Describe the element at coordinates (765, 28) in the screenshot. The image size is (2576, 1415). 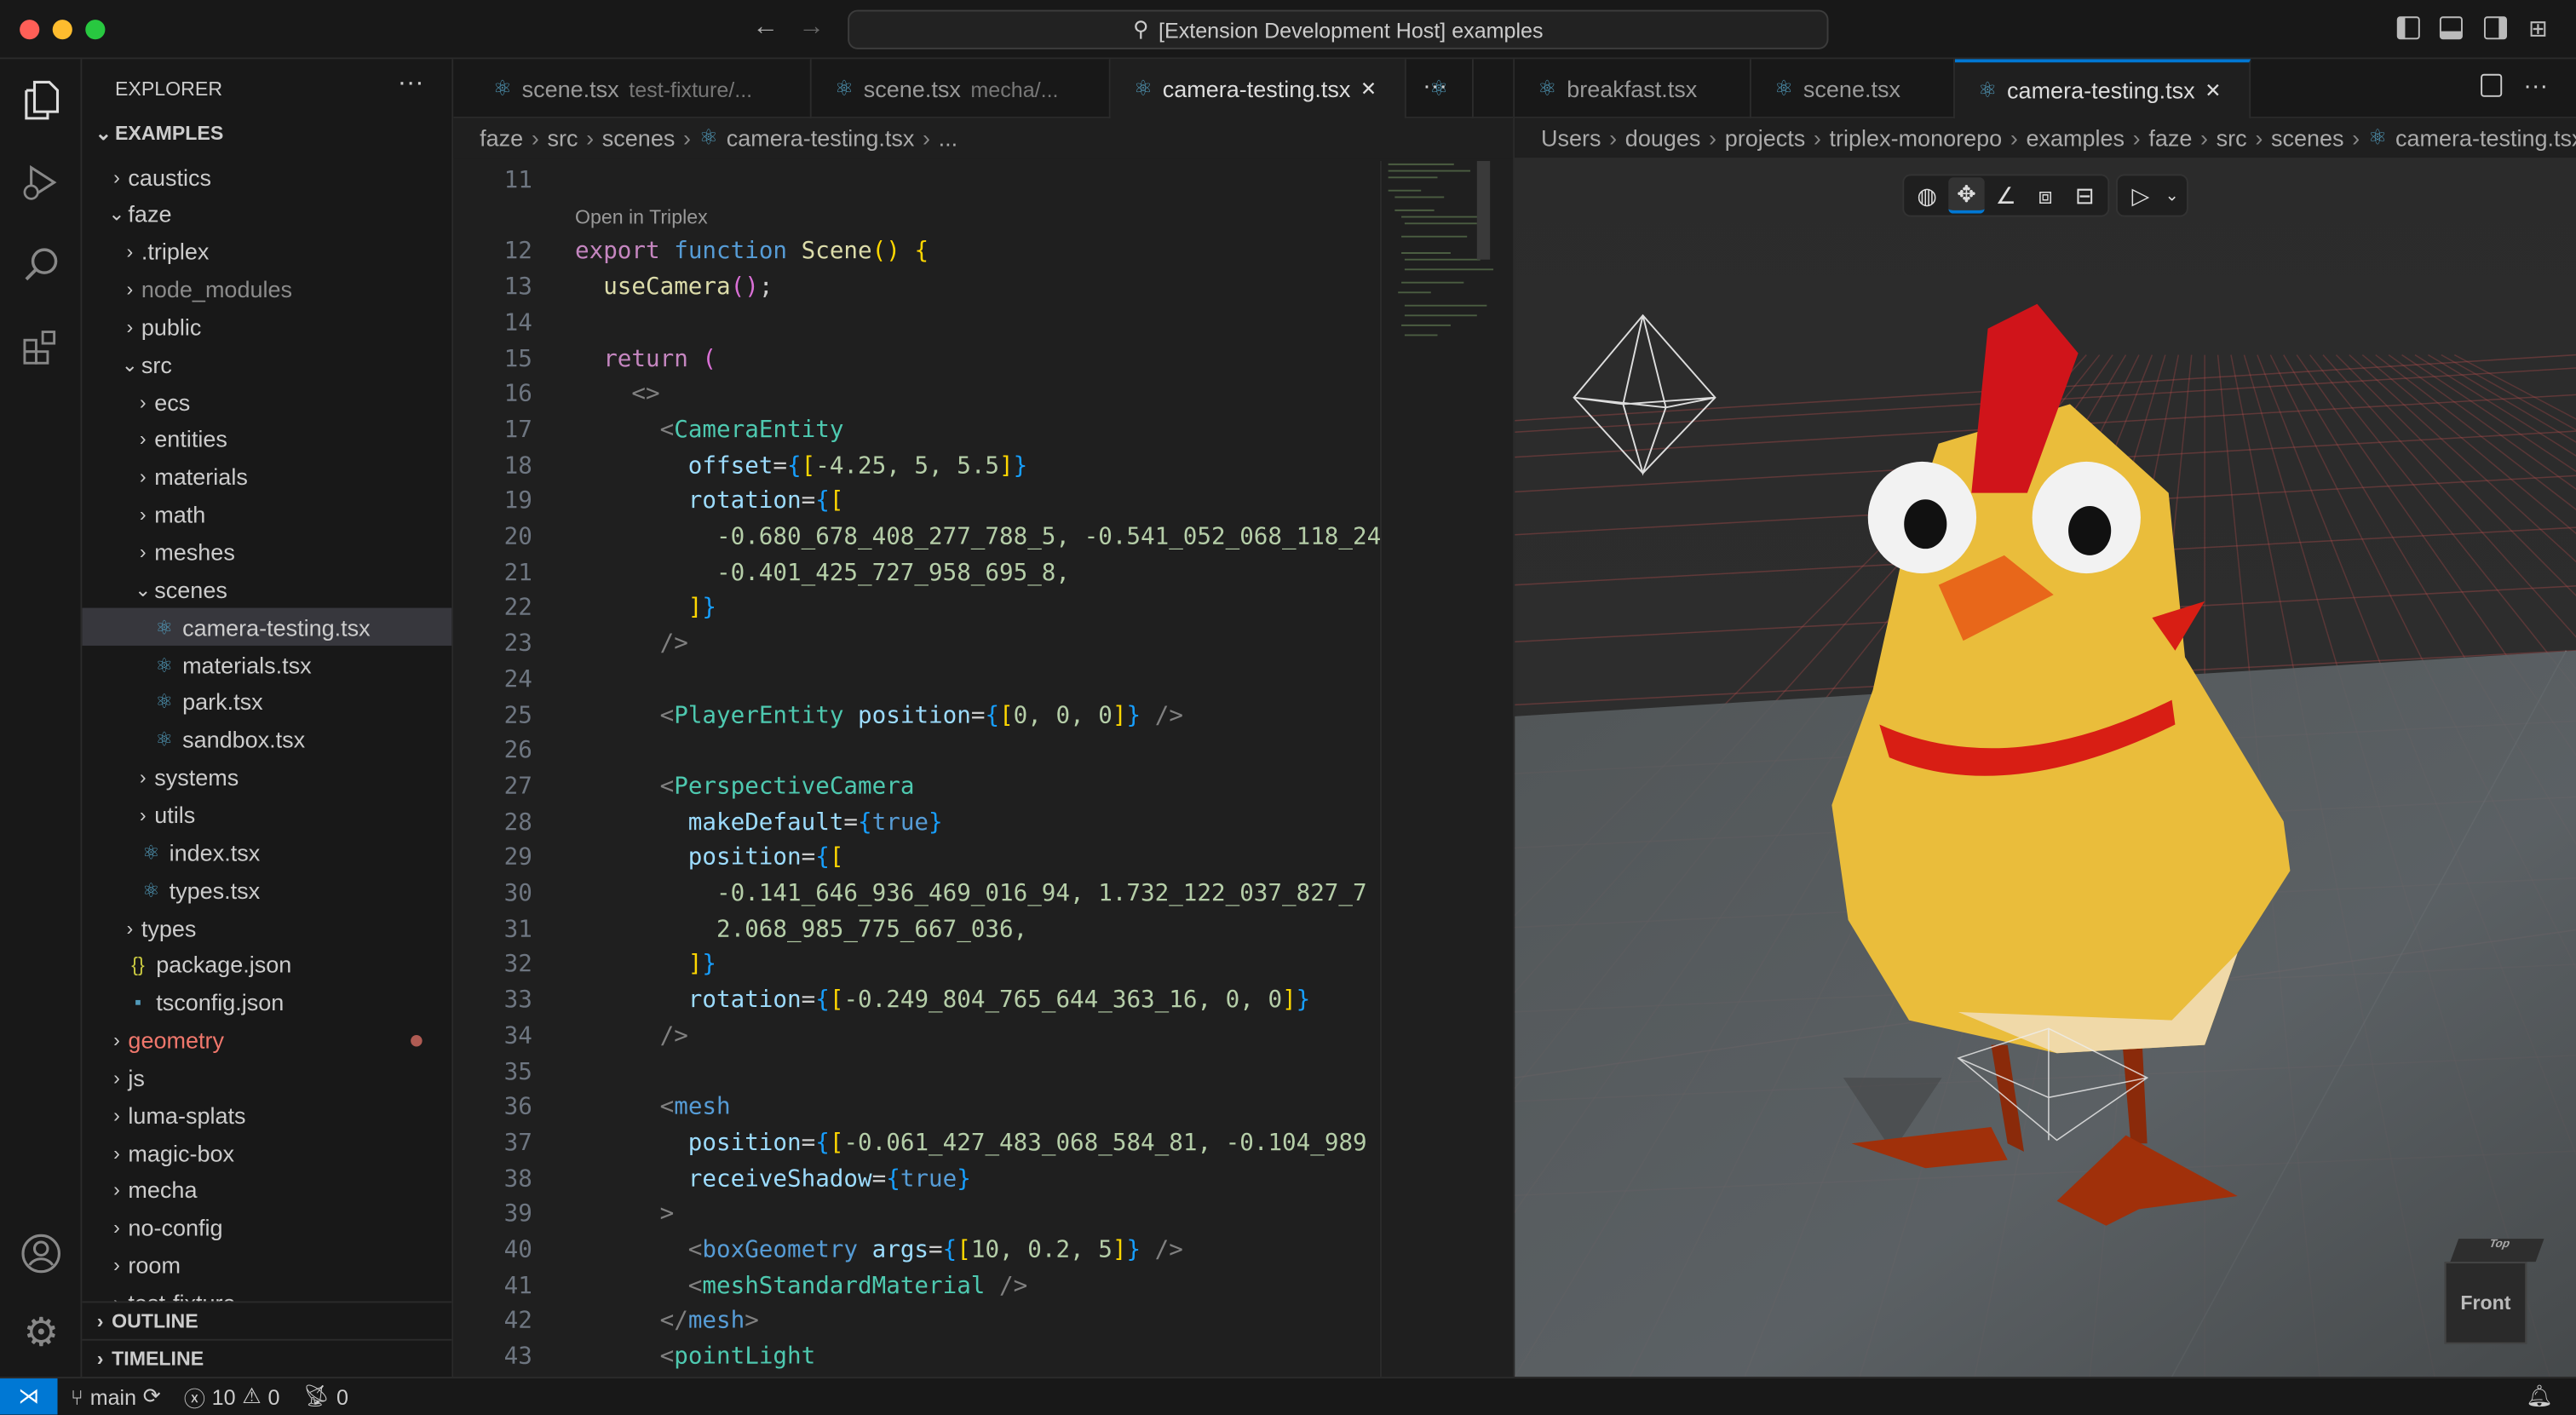
I see `back-arrow-icon: ←` at that location.